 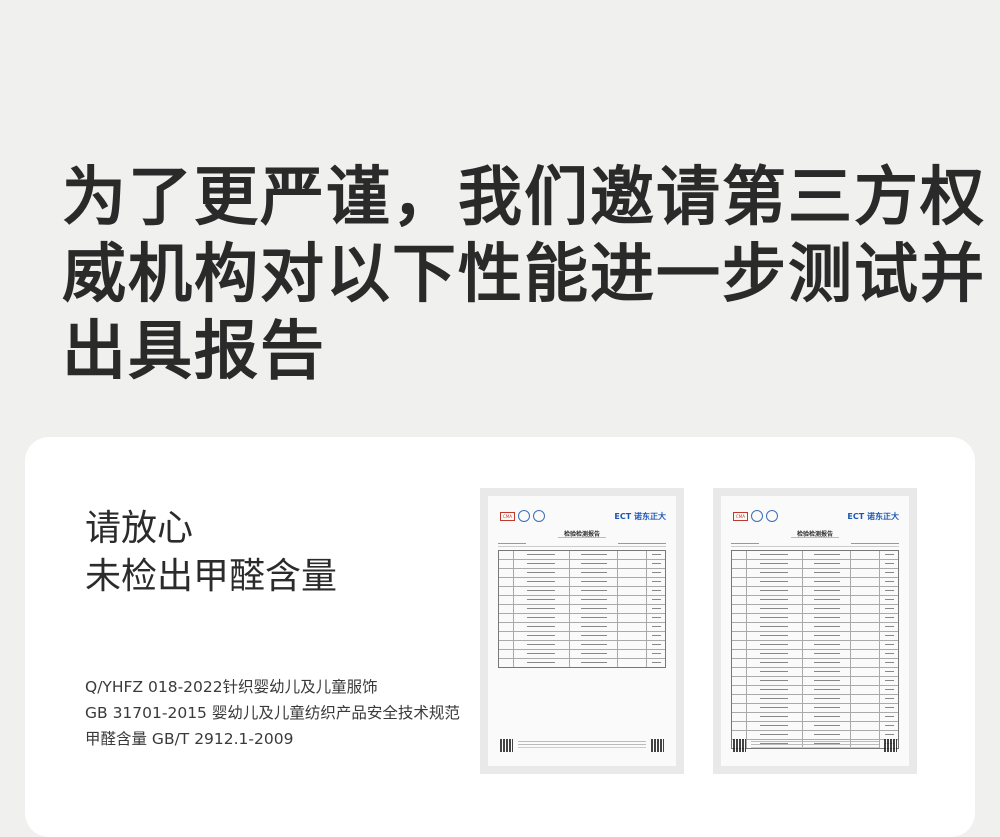 I want to click on reassure-line-1: 请放心, so click(x=139, y=528).